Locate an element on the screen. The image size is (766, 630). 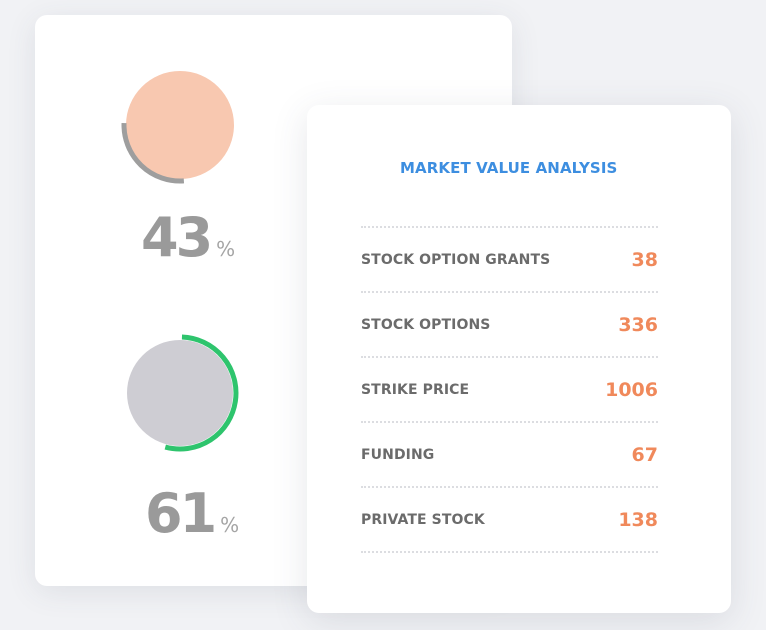
row-label: STOCK OPTION GRANTS is located at coordinates (456, 259).